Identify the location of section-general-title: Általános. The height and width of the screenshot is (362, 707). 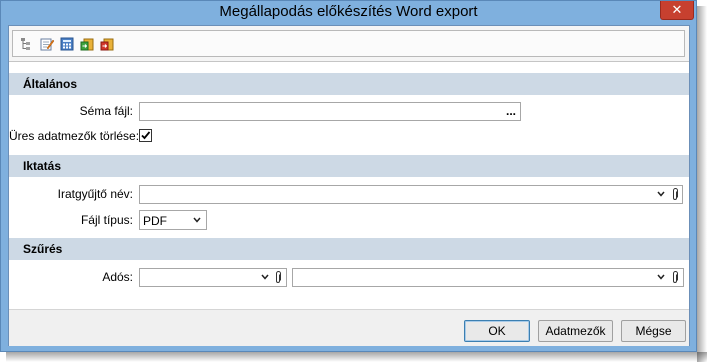
(50, 84).